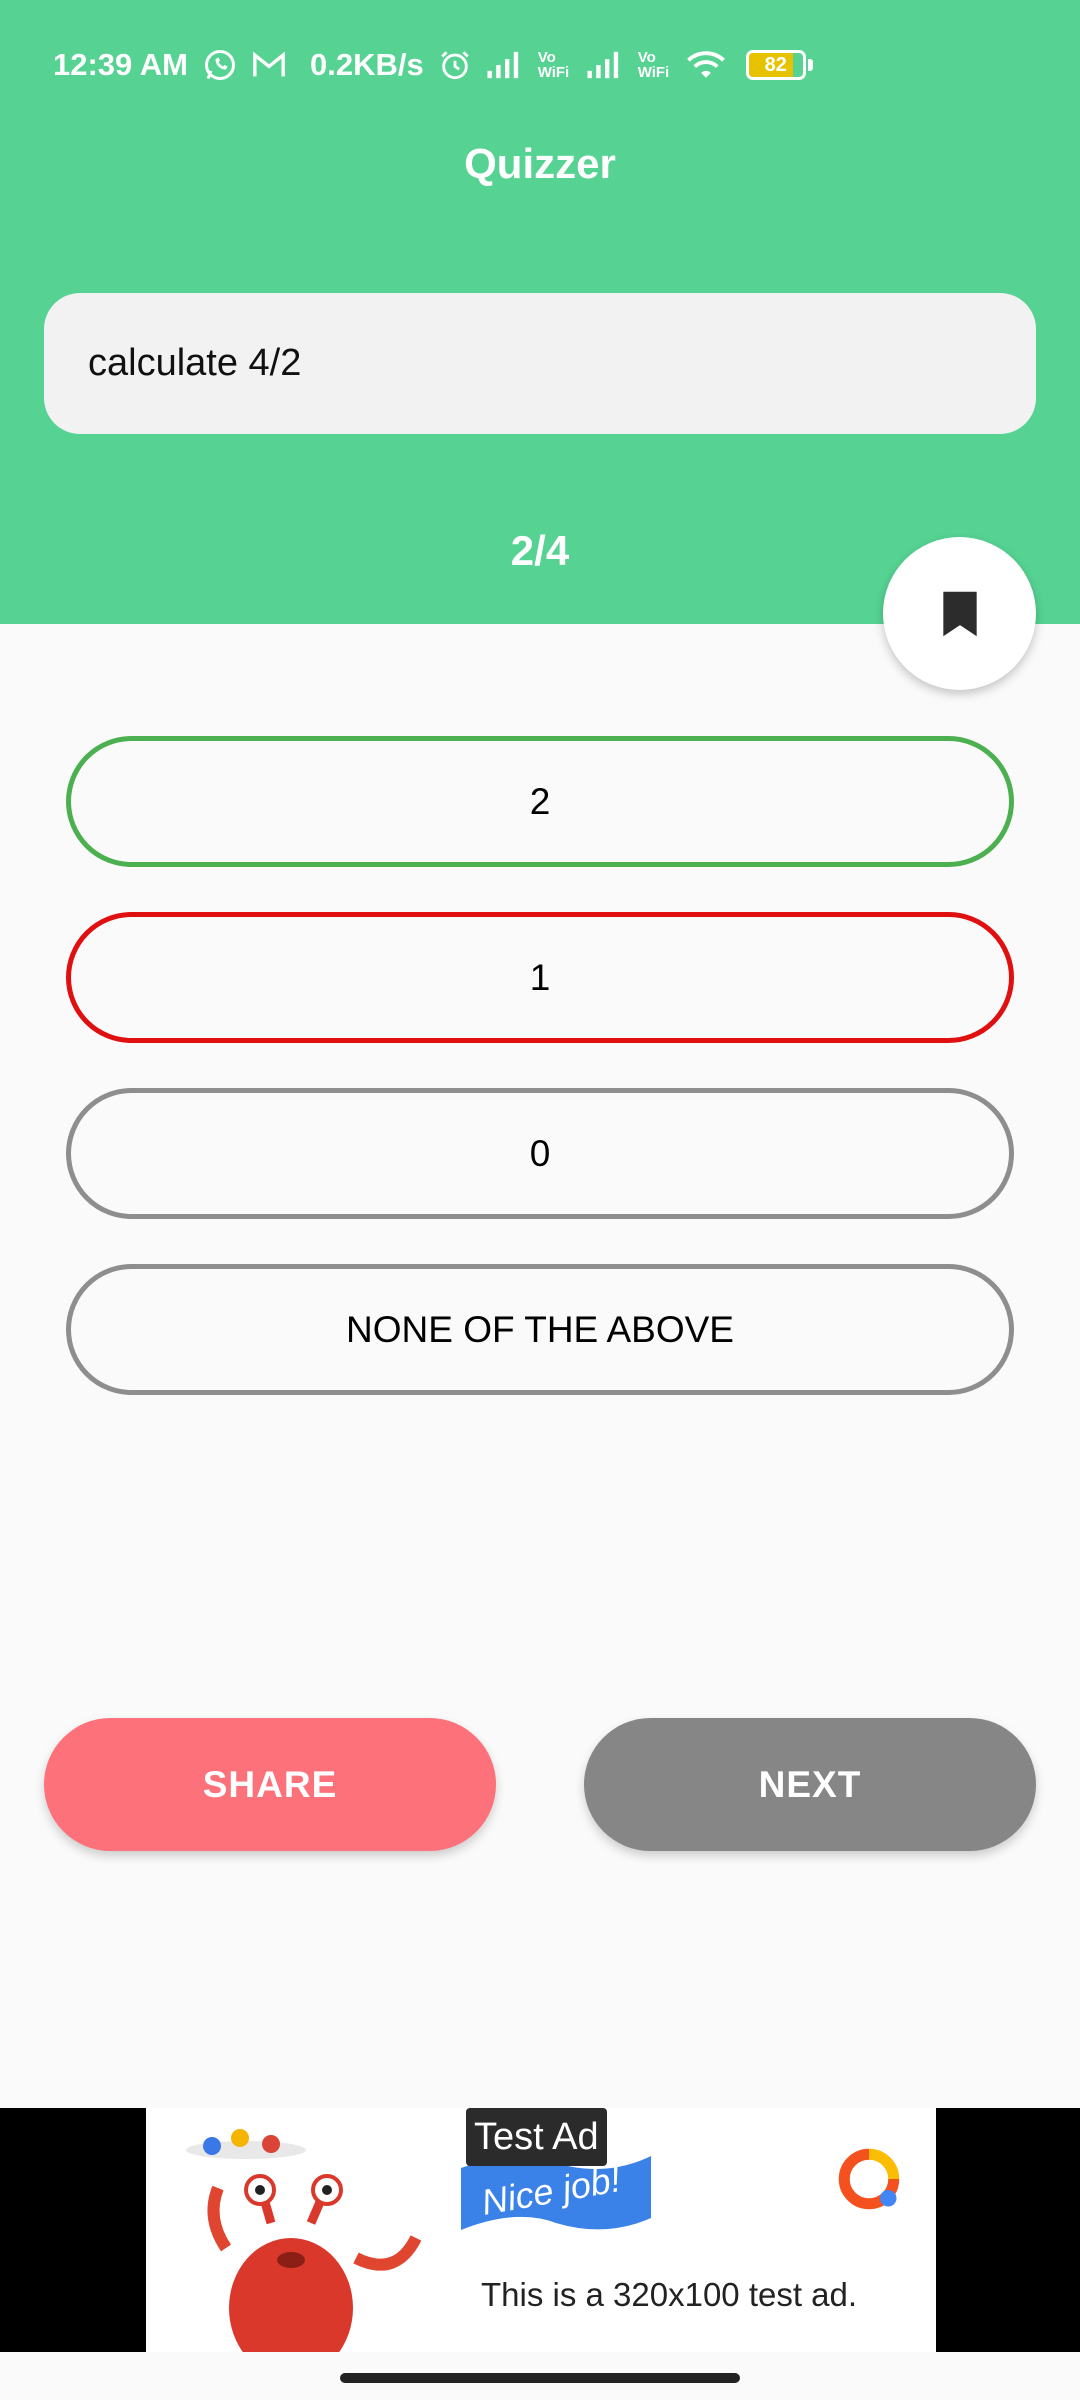  I want to click on ads-logo-icon, so click(869, 2179).